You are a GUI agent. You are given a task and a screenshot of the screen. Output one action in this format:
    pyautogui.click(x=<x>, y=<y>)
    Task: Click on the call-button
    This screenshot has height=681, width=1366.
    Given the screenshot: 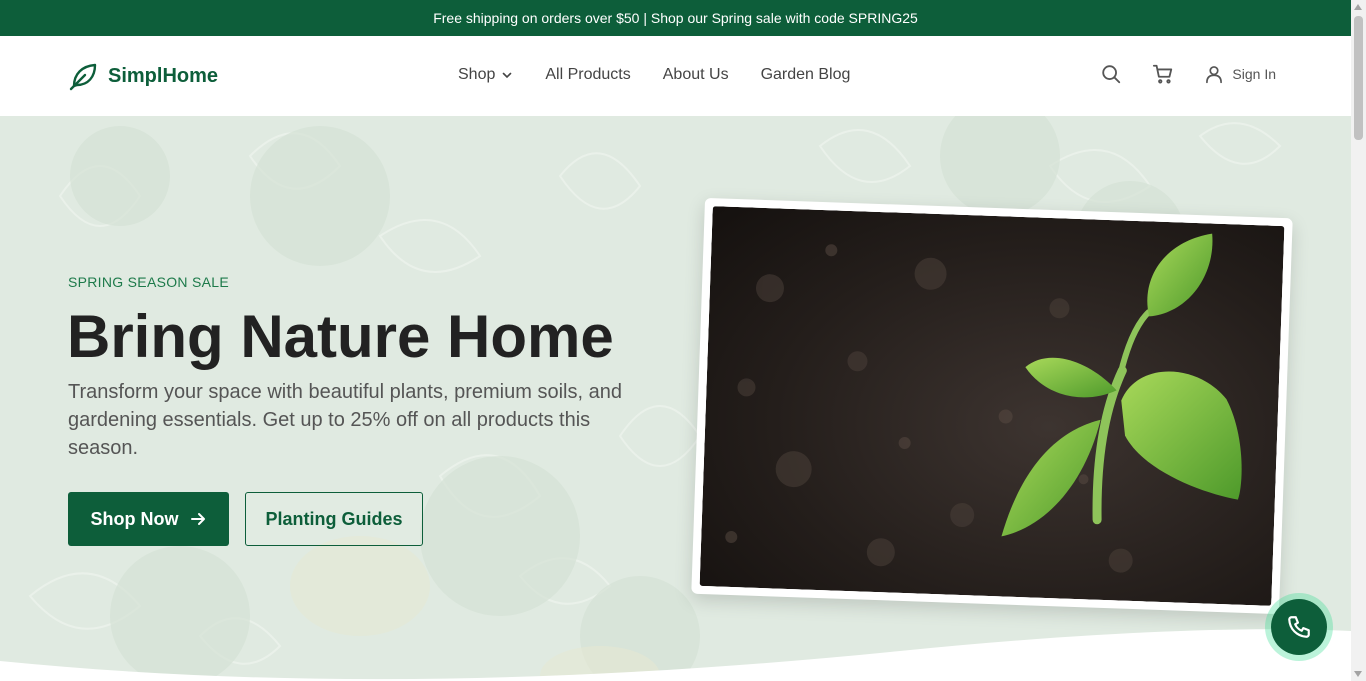 What is the action you would take?
    pyautogui.click(x=1299, y=627)
    